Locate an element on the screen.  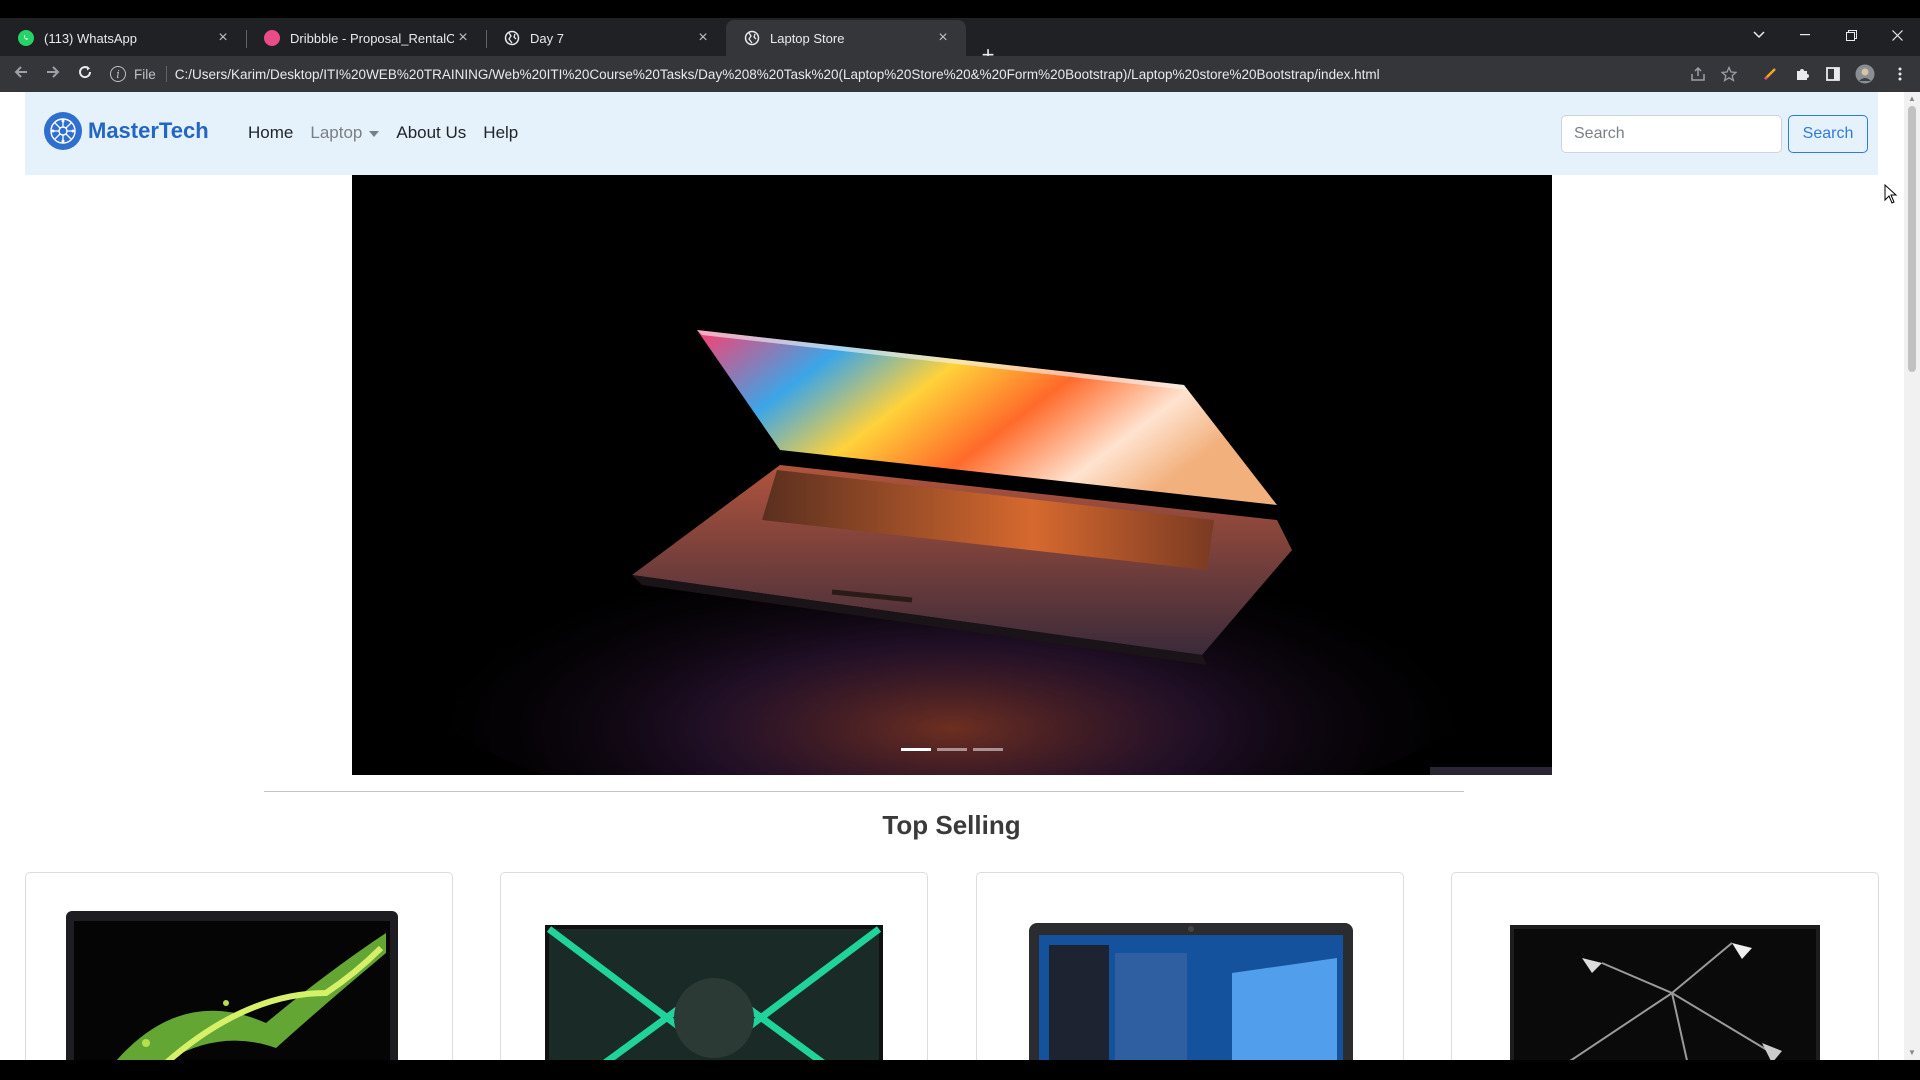
info-icon: i is located at coordinates (118, 74).